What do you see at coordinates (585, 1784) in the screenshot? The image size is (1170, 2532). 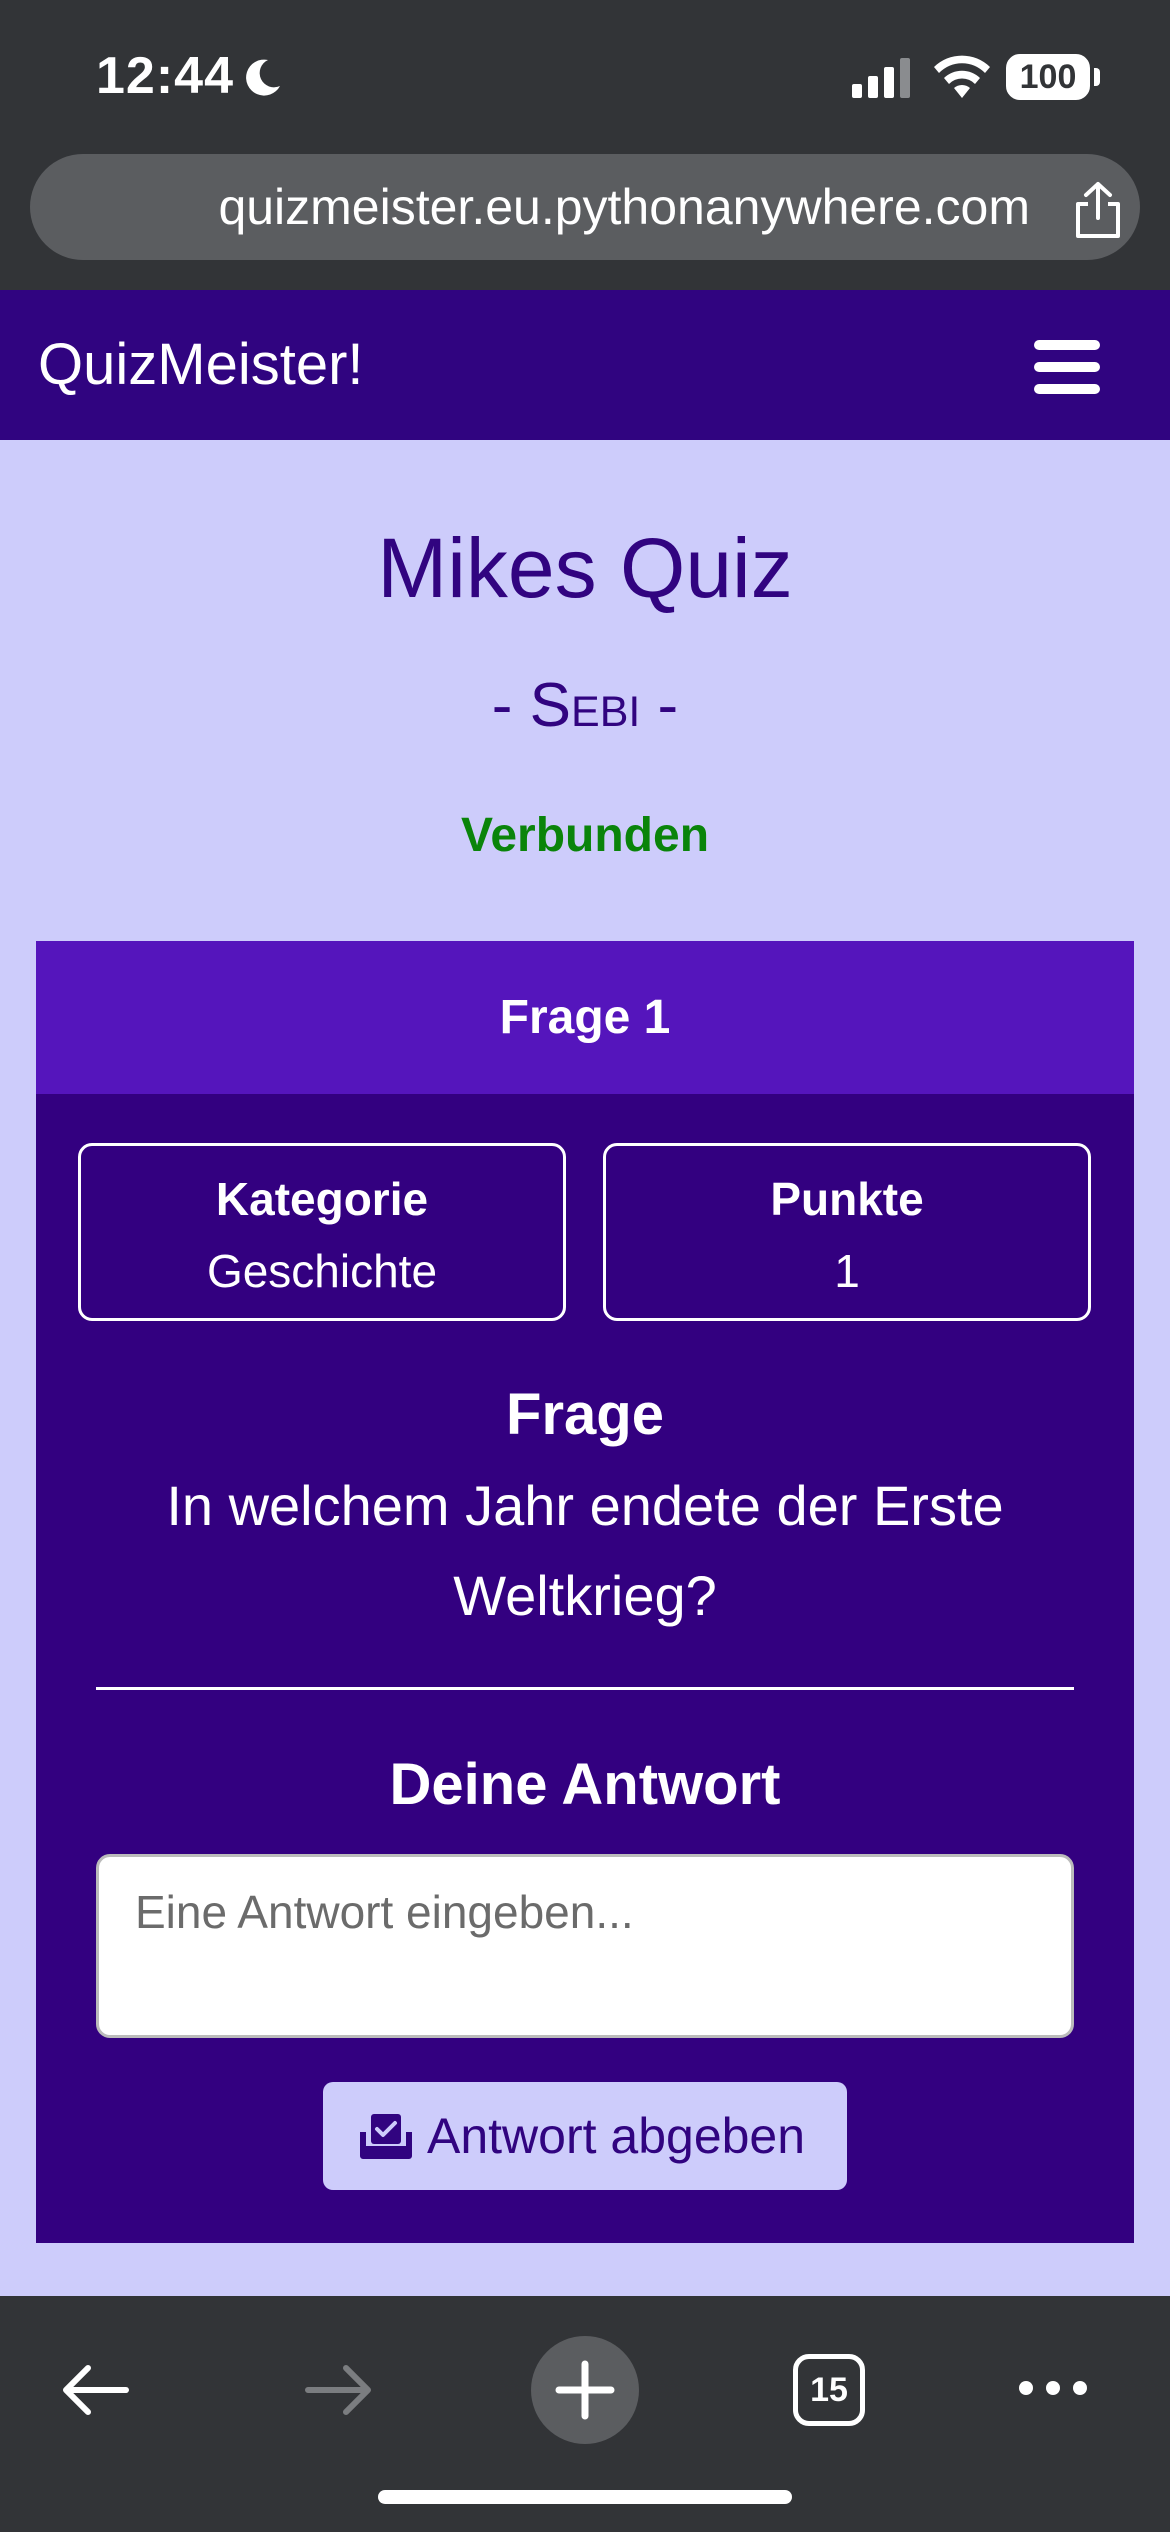 I see `answer-label: Deine Antwort` at bounding box center [585, 1784].